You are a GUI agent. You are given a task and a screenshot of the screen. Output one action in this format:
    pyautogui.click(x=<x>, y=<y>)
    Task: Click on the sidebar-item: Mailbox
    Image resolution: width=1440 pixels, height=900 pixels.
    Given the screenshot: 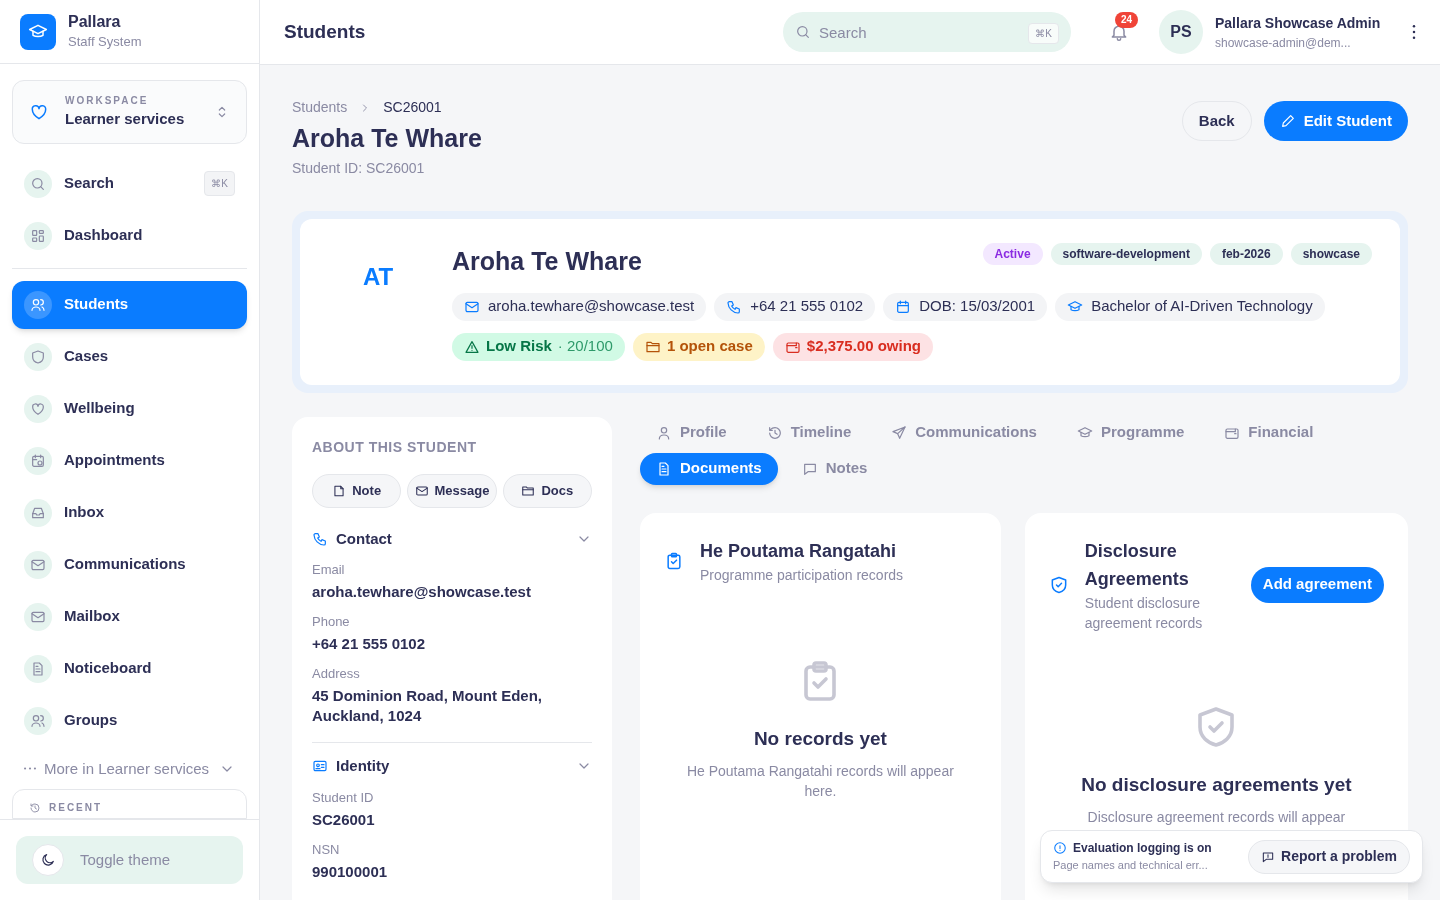 What is the action you would take?
    pyautogui.click(x=129, y=616)
    